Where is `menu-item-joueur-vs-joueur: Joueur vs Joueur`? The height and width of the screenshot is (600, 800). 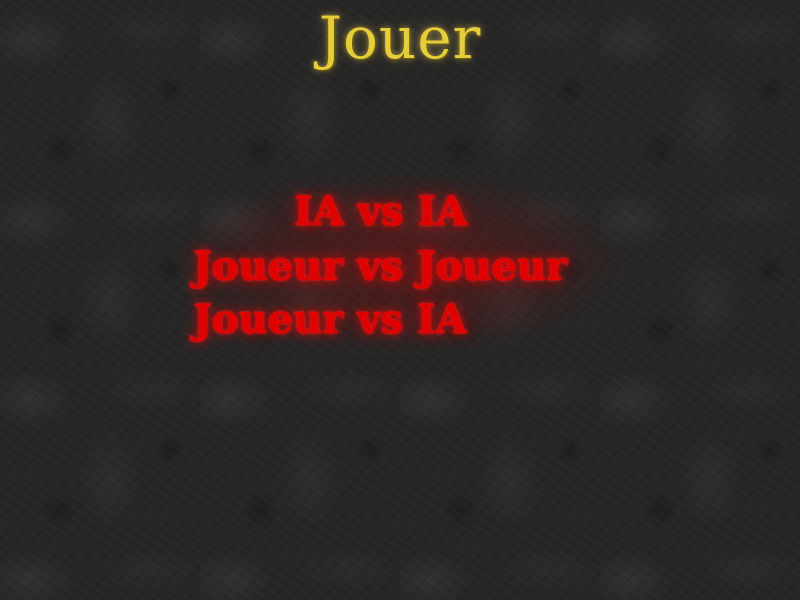 menu-item-joueur-vs-joueur: Joueur vs Joueur is located at coordinates (380, 267).